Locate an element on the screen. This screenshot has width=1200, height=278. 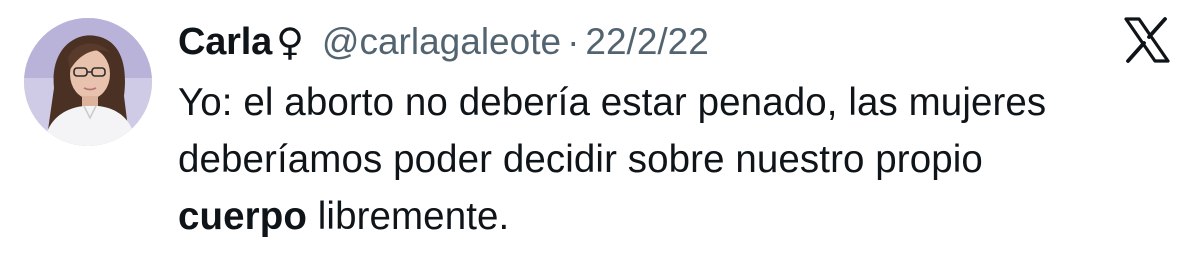
female-sign-icon: ♀ is located at coordinates (290, 42).